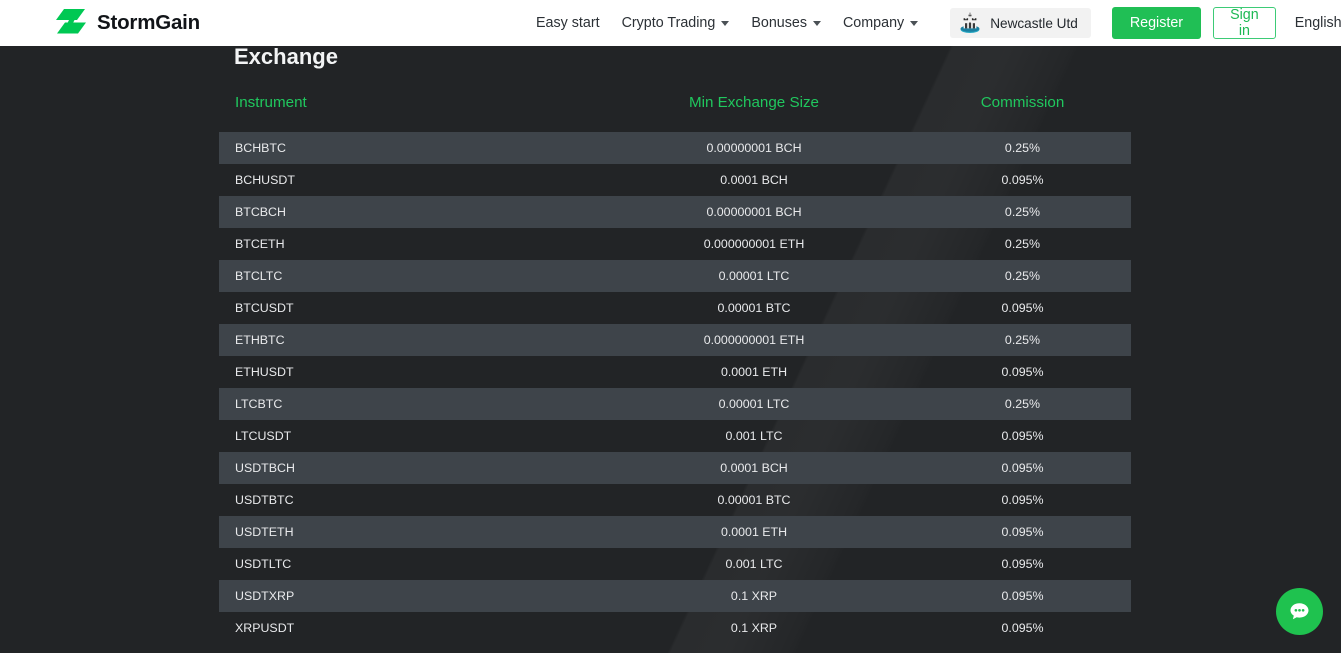 The height and width of the screenshot is (653, 1341). What do you see at coordinates (264, 372) in the screenshot?
I see `cell-instrument: ETHUSDT` at bounding box center [264, 372].